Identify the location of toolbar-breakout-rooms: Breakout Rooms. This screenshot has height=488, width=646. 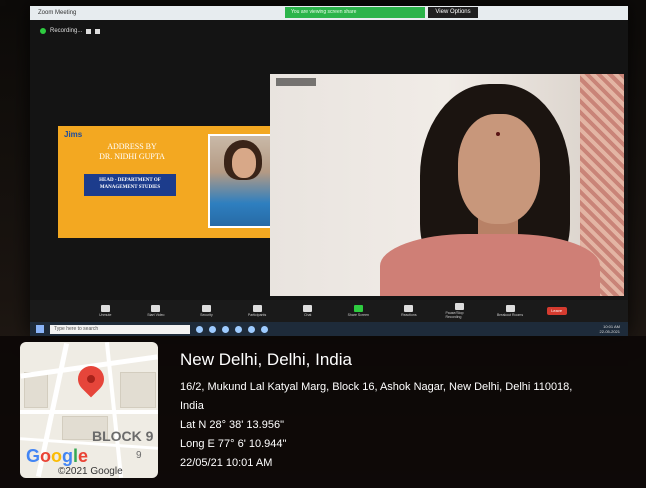
(510, 311).